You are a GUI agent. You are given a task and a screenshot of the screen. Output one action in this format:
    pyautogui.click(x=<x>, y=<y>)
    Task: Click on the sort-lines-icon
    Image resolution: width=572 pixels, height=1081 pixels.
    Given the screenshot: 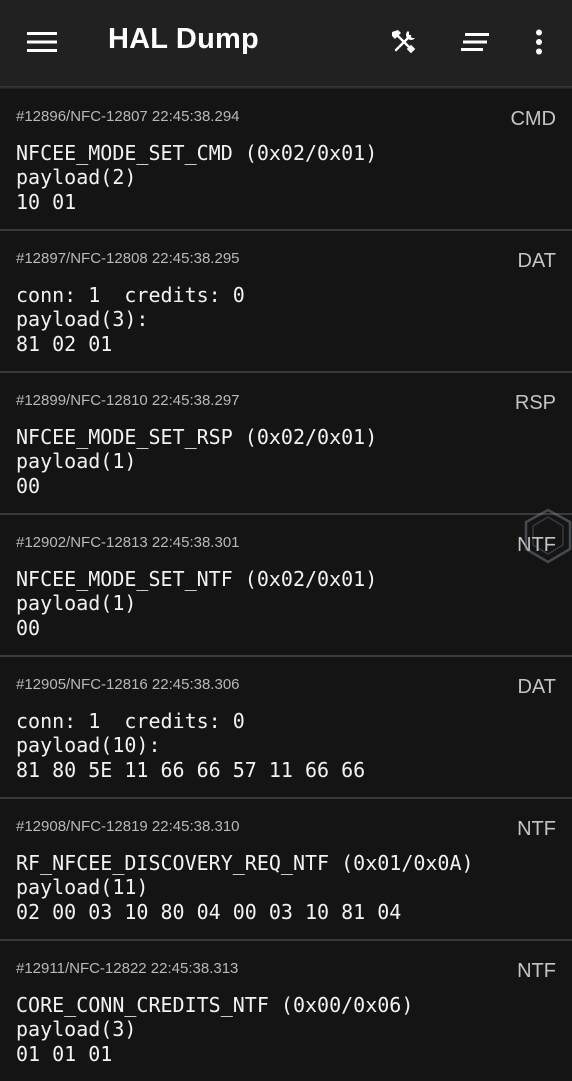 What is the action you would take?
    pyautogui.click(x=475, y=42)
    